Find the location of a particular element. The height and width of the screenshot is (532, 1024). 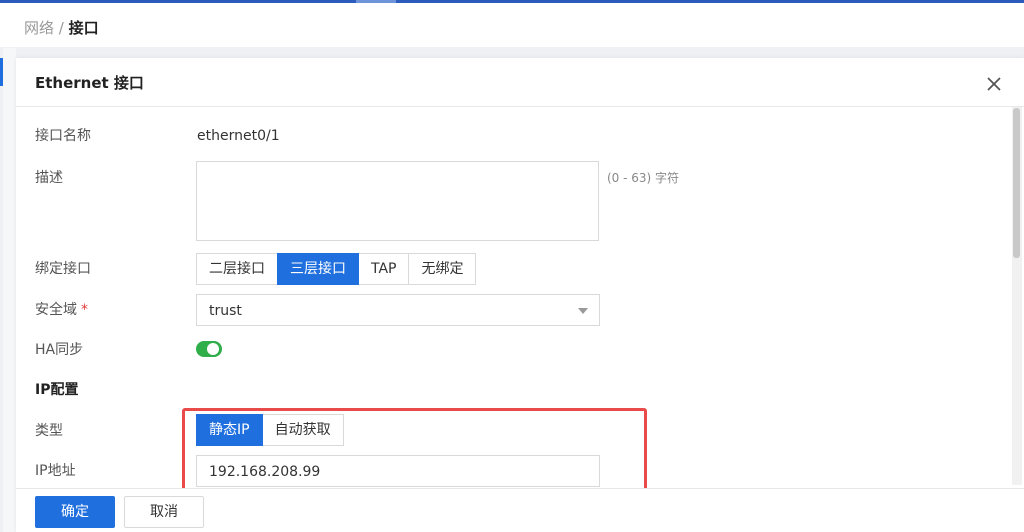

security-zone-select: trust is located at coordinates (398, 310).